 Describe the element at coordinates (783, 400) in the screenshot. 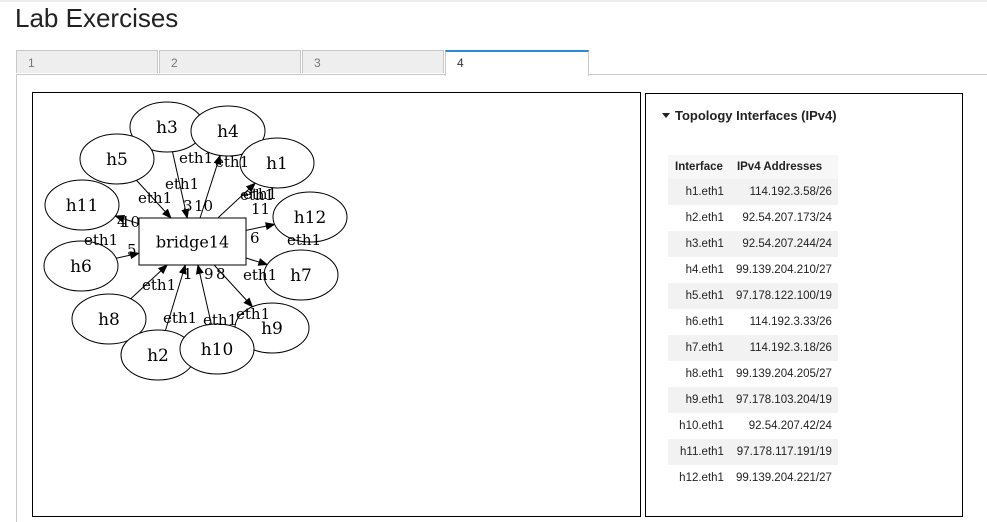

I see `ipv4-address-cell: 97.178.103.204/19` at that location.